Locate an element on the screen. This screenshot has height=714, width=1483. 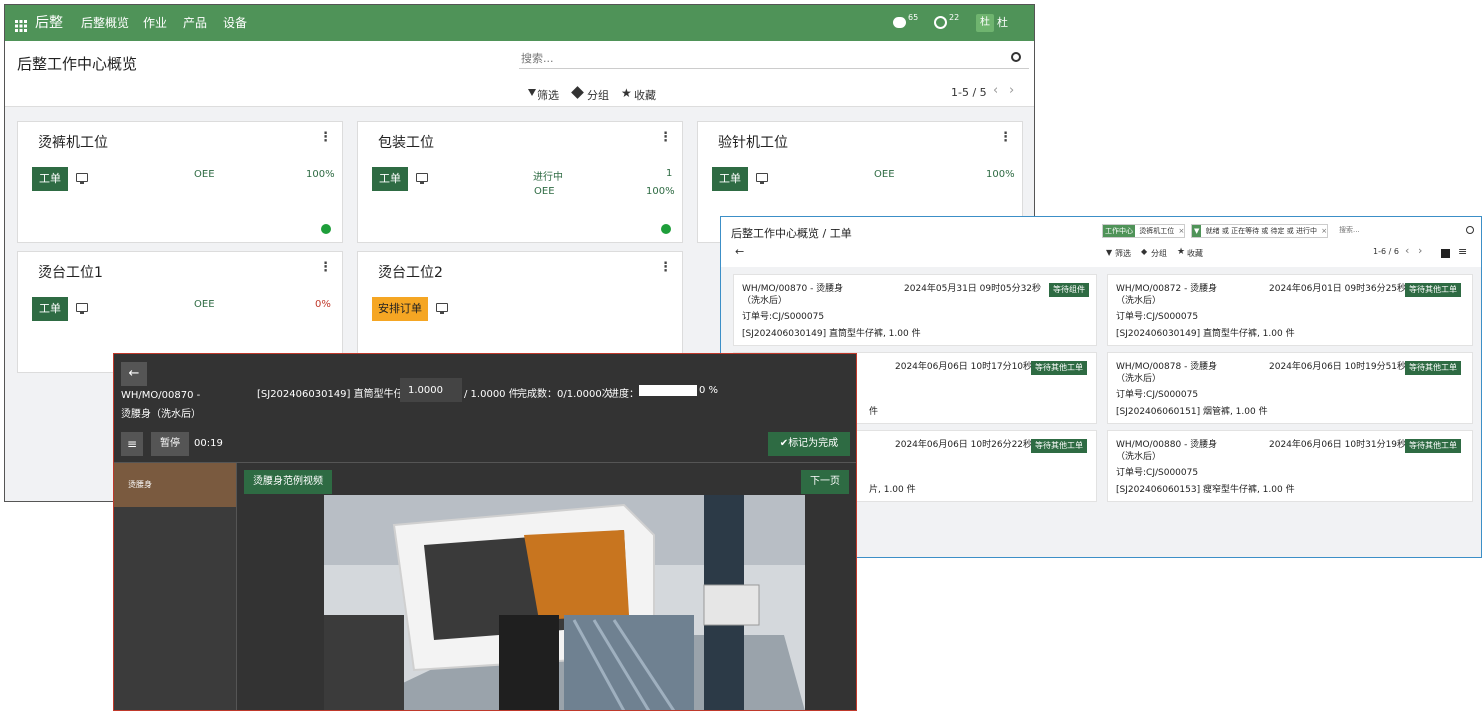
user-name: 杜 is located at coordinates (1002, 23).